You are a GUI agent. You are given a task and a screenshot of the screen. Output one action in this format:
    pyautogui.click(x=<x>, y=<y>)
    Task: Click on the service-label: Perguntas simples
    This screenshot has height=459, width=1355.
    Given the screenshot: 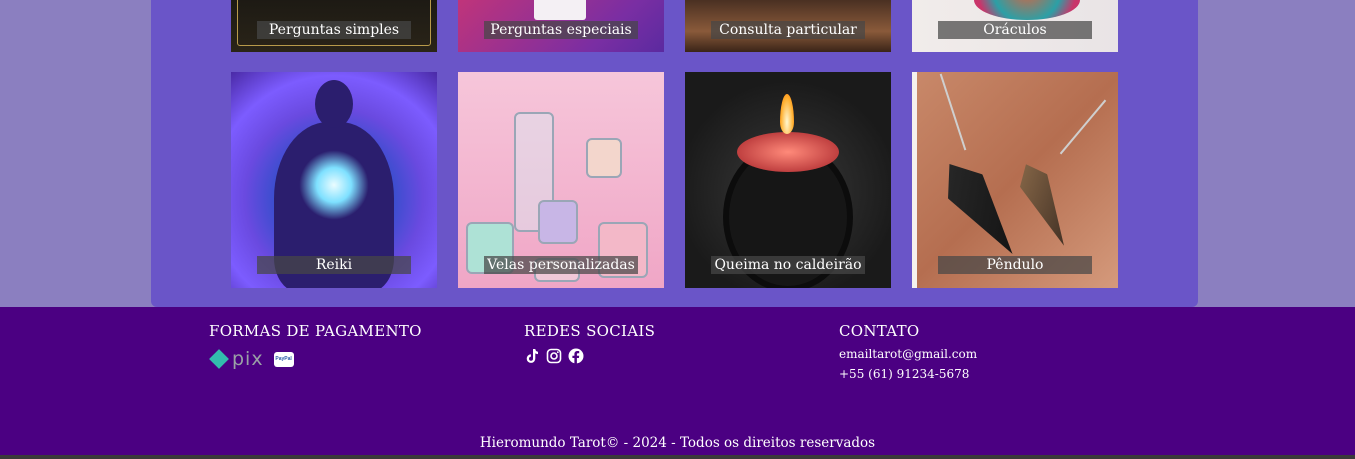 What is the action you would take?
    pyautogui.click(x=334, y=30)
    